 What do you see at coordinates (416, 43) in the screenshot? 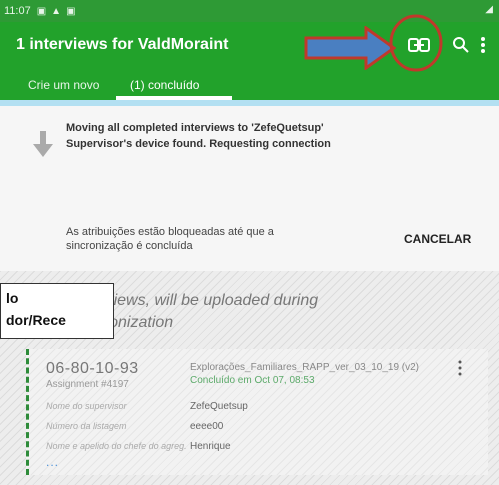
I see `annotation-circle` at bounding box center [416, 43].